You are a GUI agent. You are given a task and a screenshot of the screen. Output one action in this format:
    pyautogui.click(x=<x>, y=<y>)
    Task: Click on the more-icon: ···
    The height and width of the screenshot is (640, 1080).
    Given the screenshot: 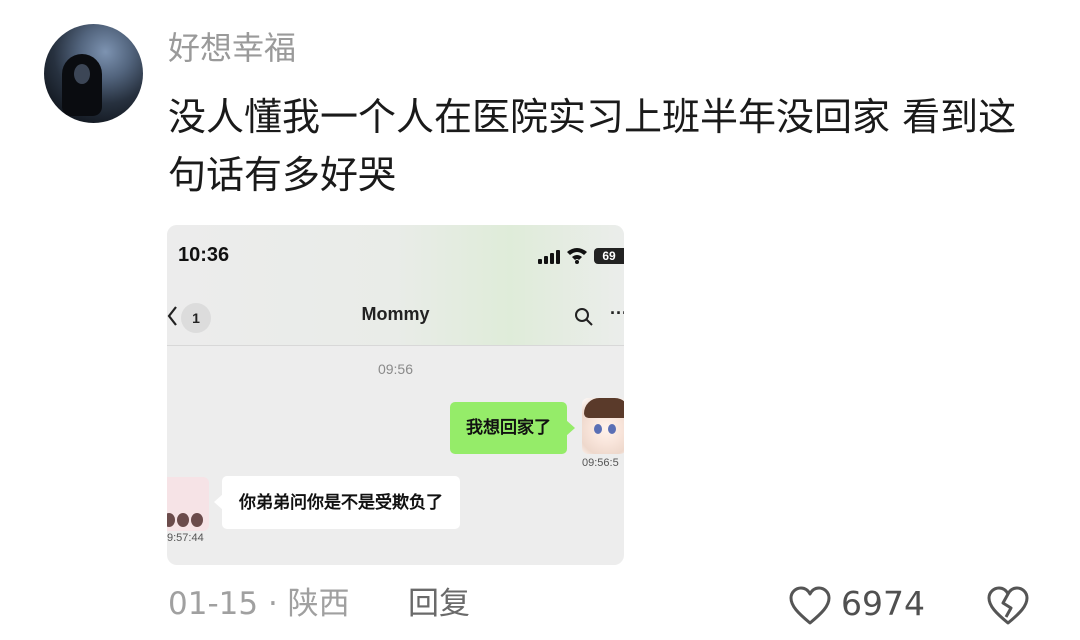 What is the action you would take?
    pyautogui.click(x=617, y=313)
    